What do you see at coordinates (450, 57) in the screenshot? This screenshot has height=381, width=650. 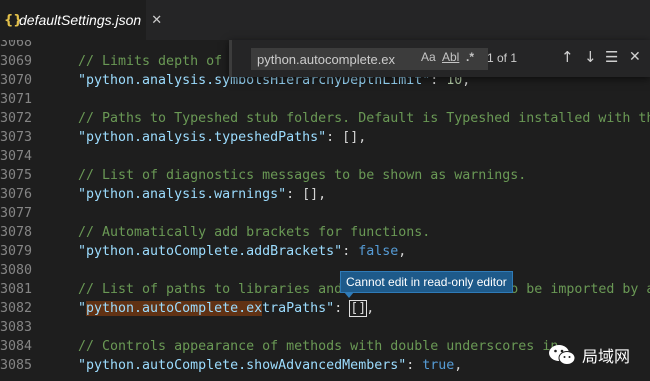 I see `whole-word-toggle: Abl` at bounding box center [450, 57].